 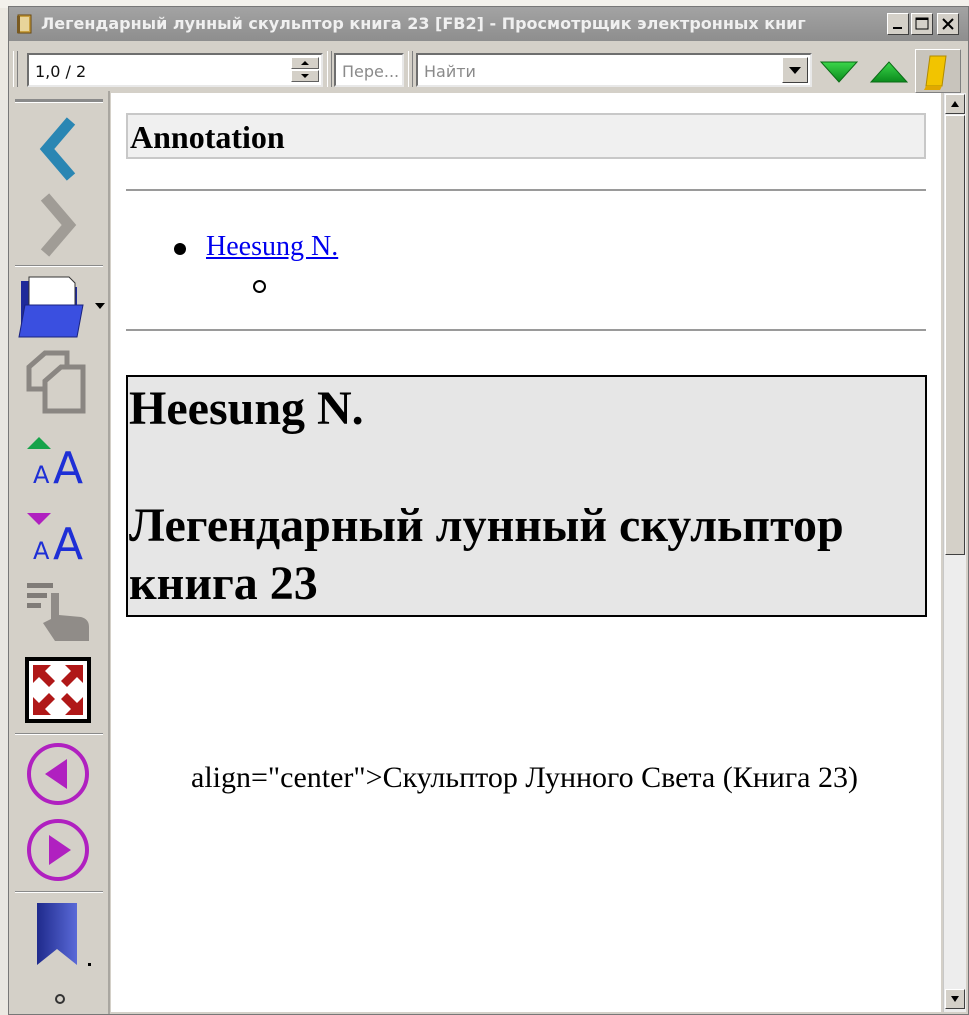 What do you see at coordinates (450, 71) in the screenshot?
I see `find-placeholder: Найти` at bounding box center [450, 71].